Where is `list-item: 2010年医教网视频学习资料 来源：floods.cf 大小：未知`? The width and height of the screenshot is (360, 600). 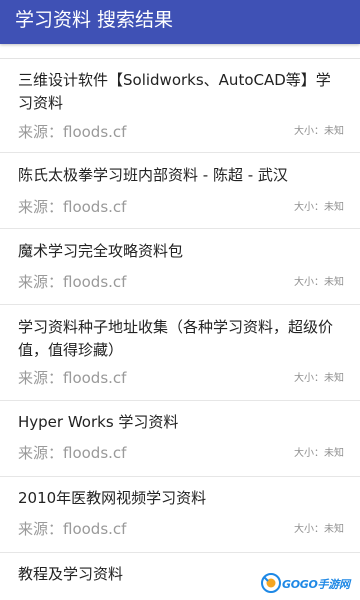
list-item: 2010年医教网视频学习资料 来源：floods.cf 大小：未知 is located at coordinates (180, 515).